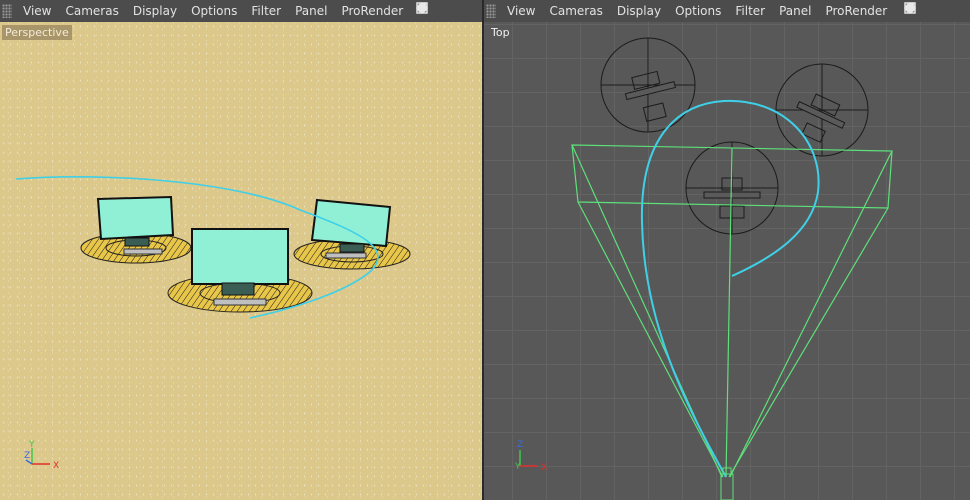  I want to click on camera-object, so click(727, 483).